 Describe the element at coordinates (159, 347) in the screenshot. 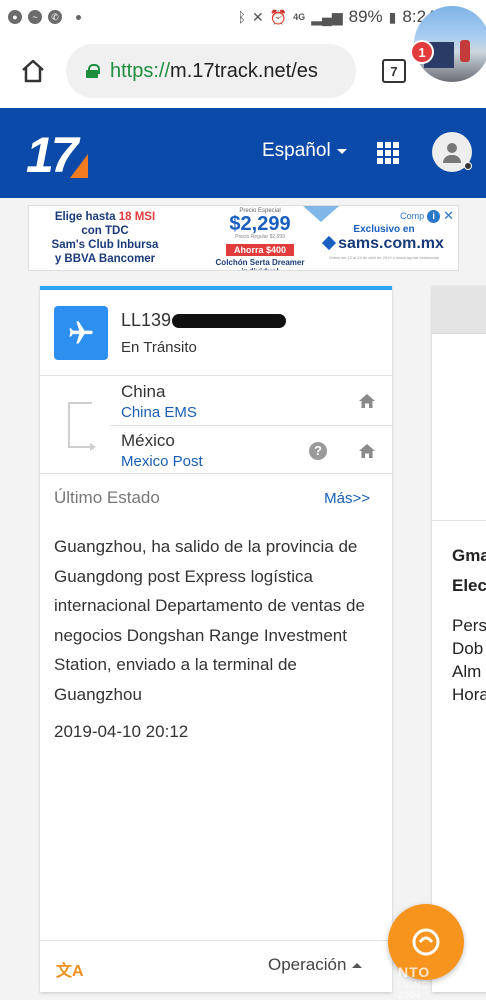

I see `tracking-status: En Tránsito` at that location.